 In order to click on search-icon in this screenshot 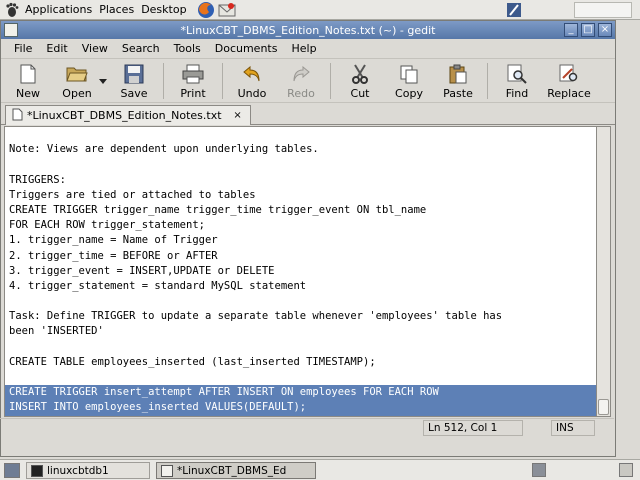, I will do `click(517, 74)`.